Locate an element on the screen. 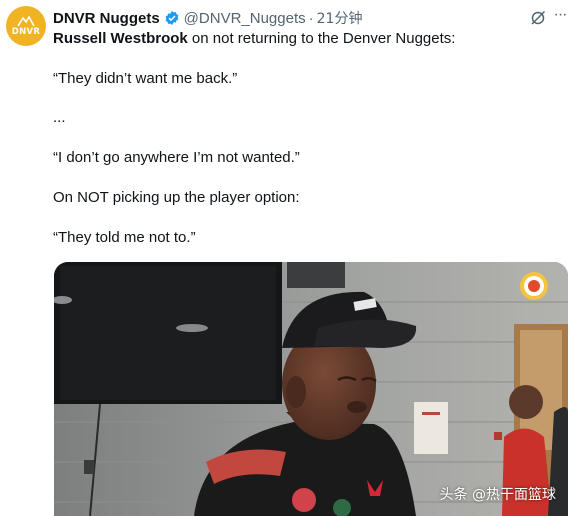 This screenshot has width=576, height=516. display-name: DNVR Nuggets is located at coordinates (106, 18).